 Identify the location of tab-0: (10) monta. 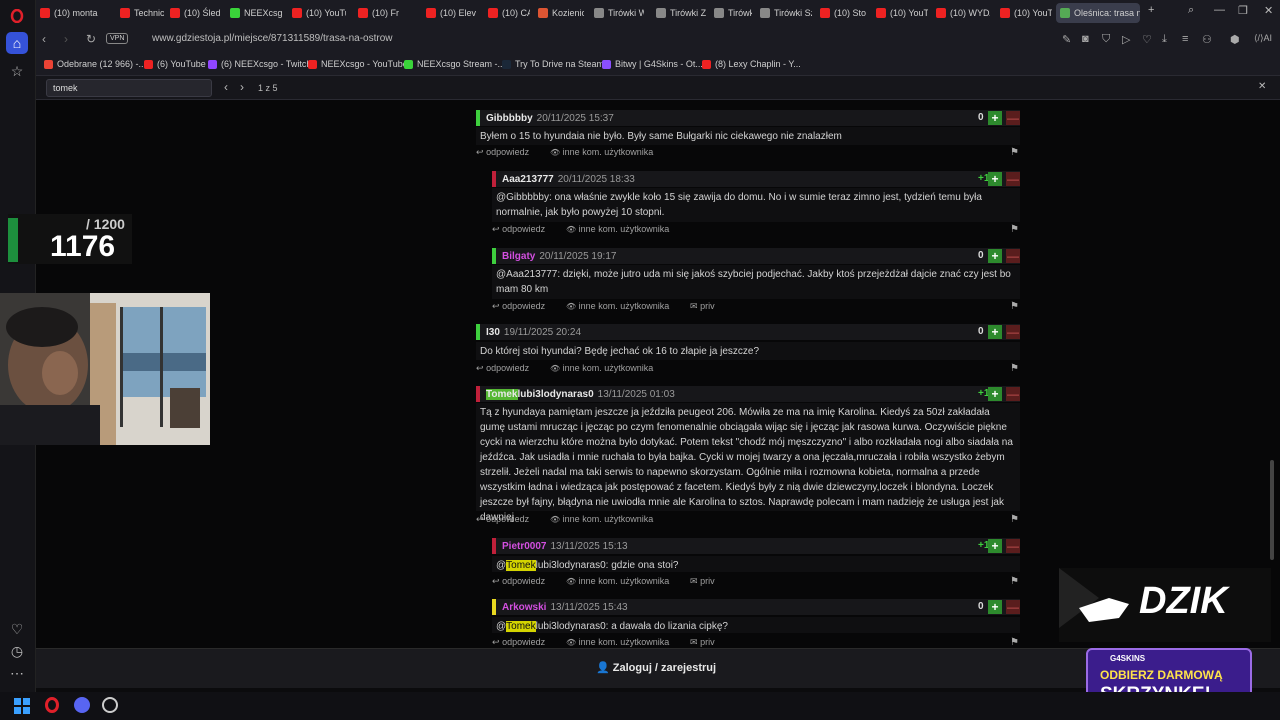
(68, 13).